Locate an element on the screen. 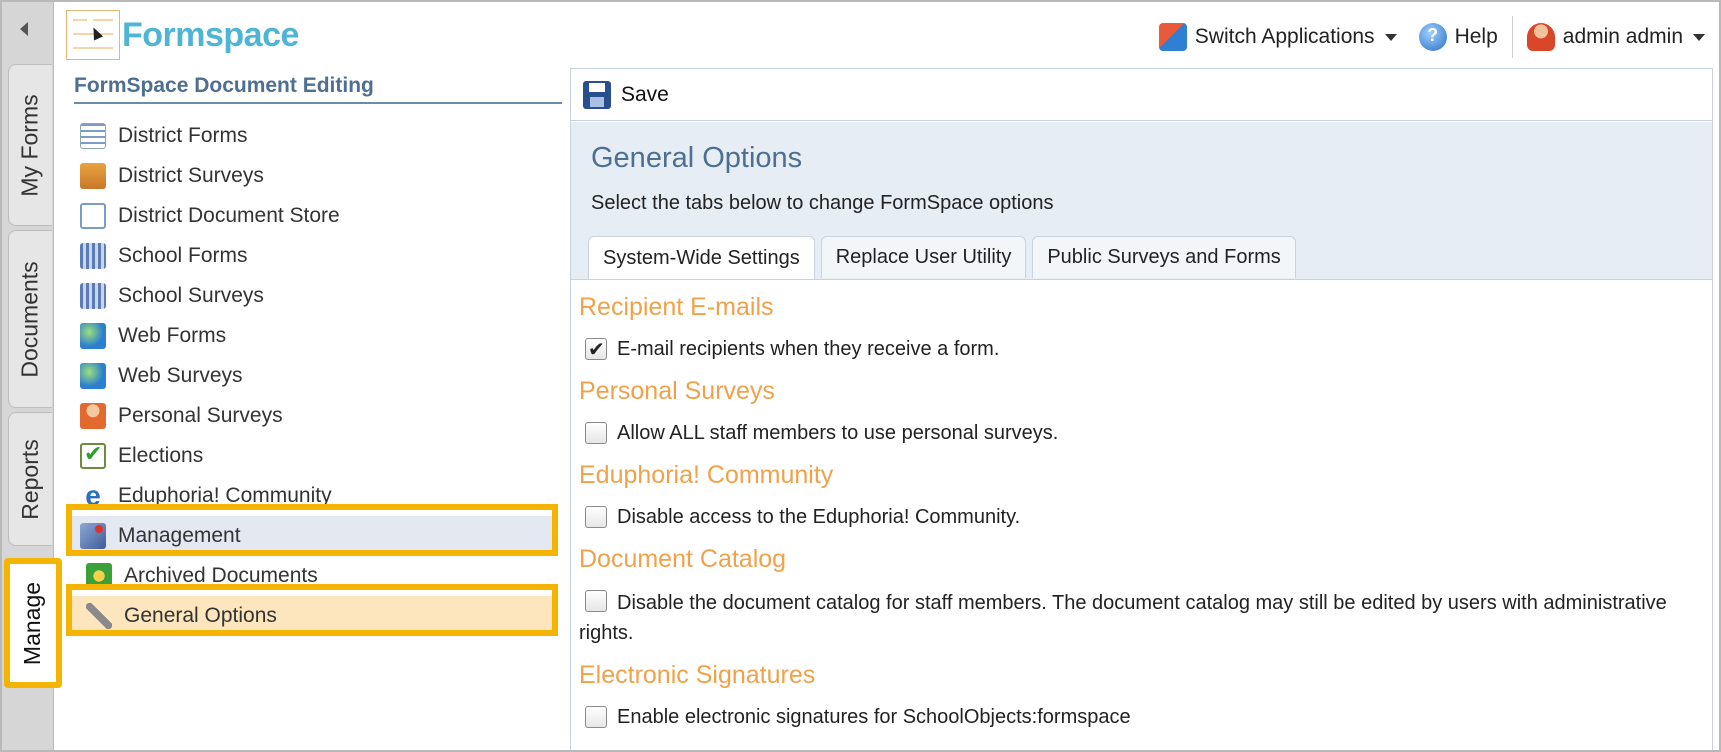  nav-item-label: Elections is located at coordinates (161, 455).